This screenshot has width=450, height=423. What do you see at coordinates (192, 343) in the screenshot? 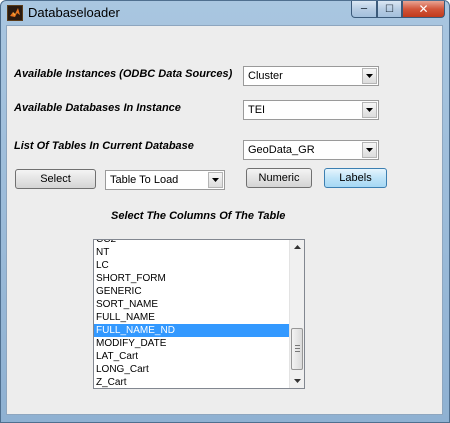
I see `list-item: MODIFY_DATE` at bounding box center [192, 343].